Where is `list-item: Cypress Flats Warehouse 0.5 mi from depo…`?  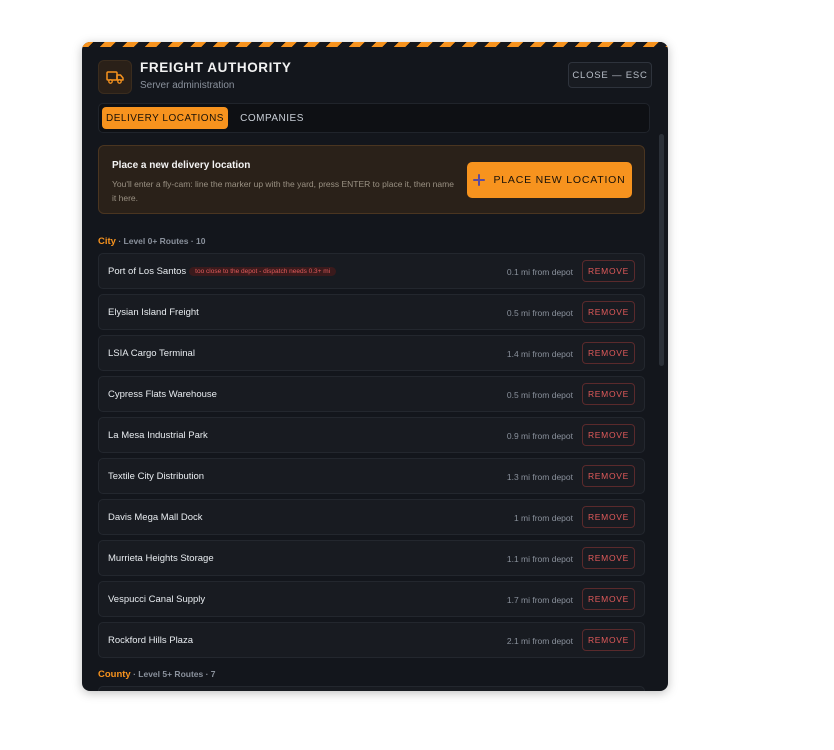
list-item: Cypress Flats Warehouse 0.5 mi from depo… is located at coordinates (371, 394).